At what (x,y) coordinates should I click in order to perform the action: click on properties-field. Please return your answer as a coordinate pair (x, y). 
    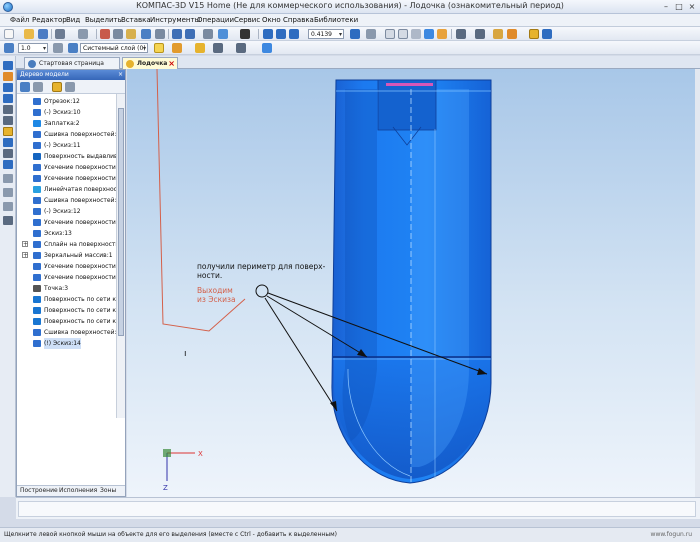
    Looking at the image, I should click on (357, 509).